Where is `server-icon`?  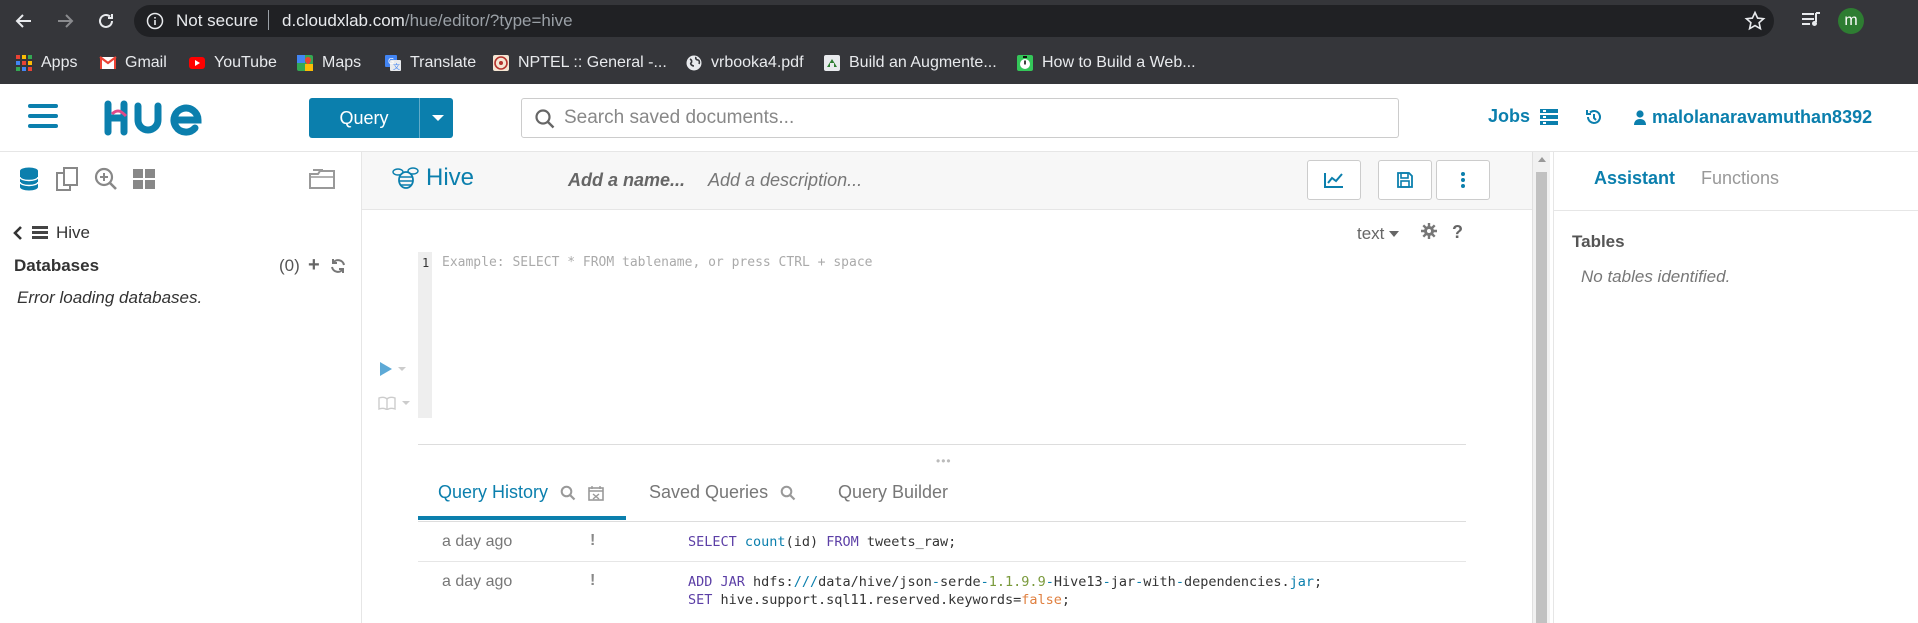
server-icon is located at coordinates (40, 232).